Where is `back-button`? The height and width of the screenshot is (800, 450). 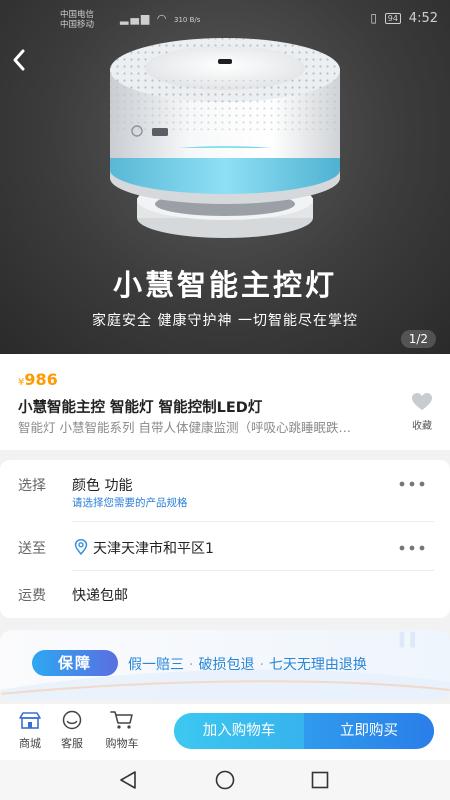
back-button is located at coordinates (20, 60).